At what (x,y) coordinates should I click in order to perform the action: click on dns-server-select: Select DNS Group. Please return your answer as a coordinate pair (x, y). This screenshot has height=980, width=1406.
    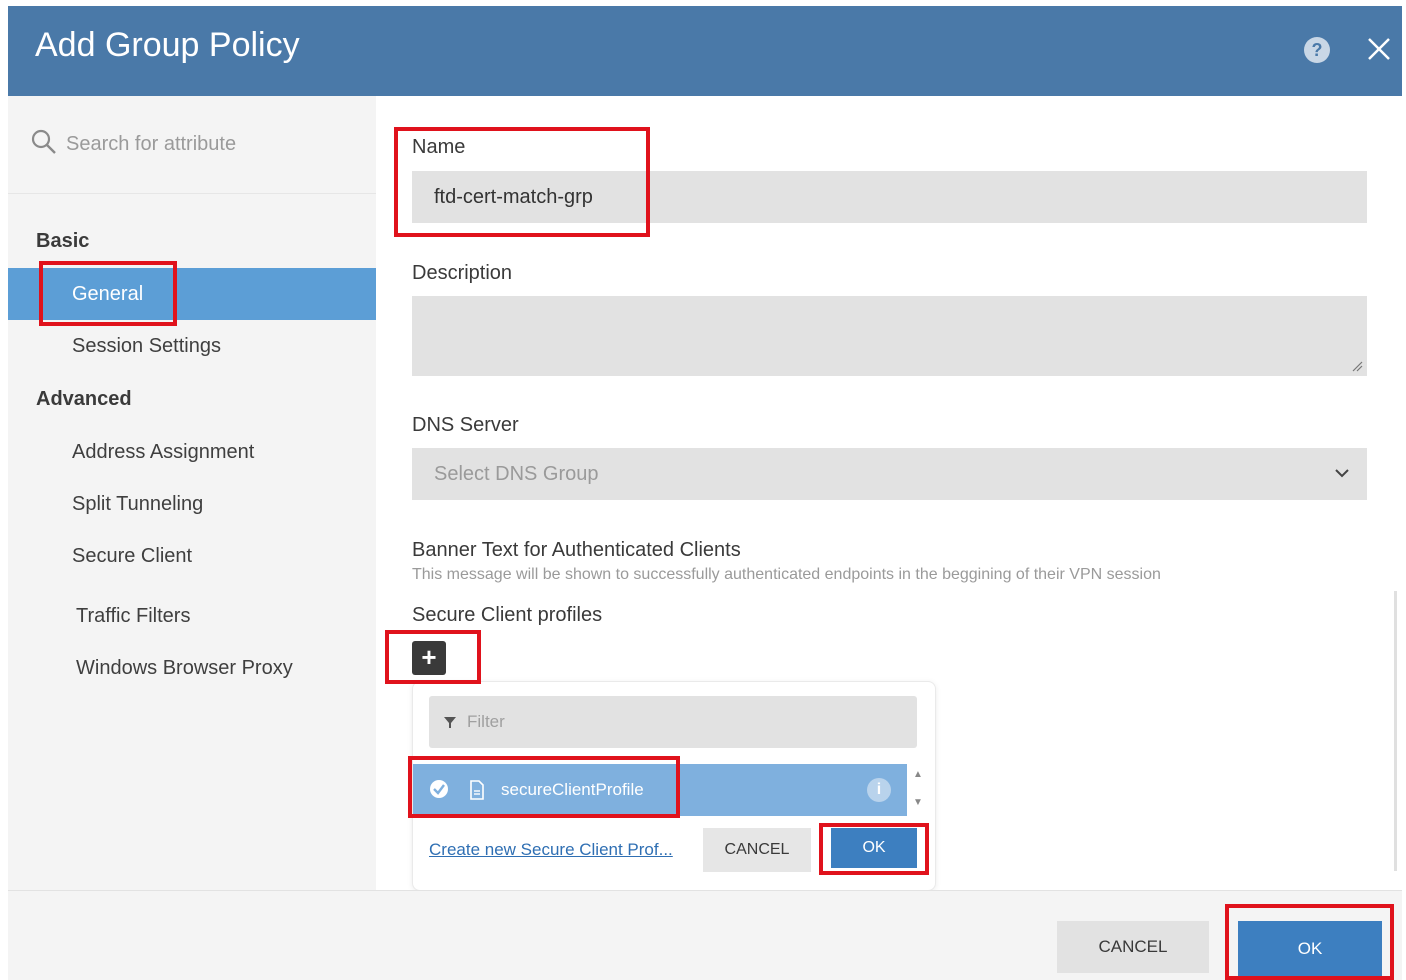
    Looking at the image, I should click on (889, 474).